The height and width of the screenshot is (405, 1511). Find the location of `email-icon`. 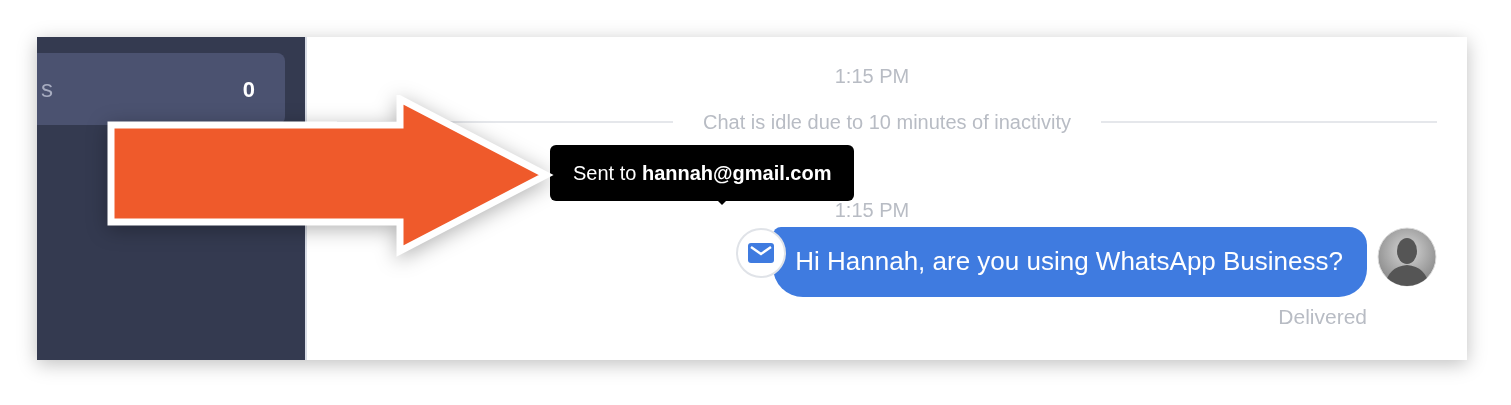

email-icon is located at coordinates (761, 253).